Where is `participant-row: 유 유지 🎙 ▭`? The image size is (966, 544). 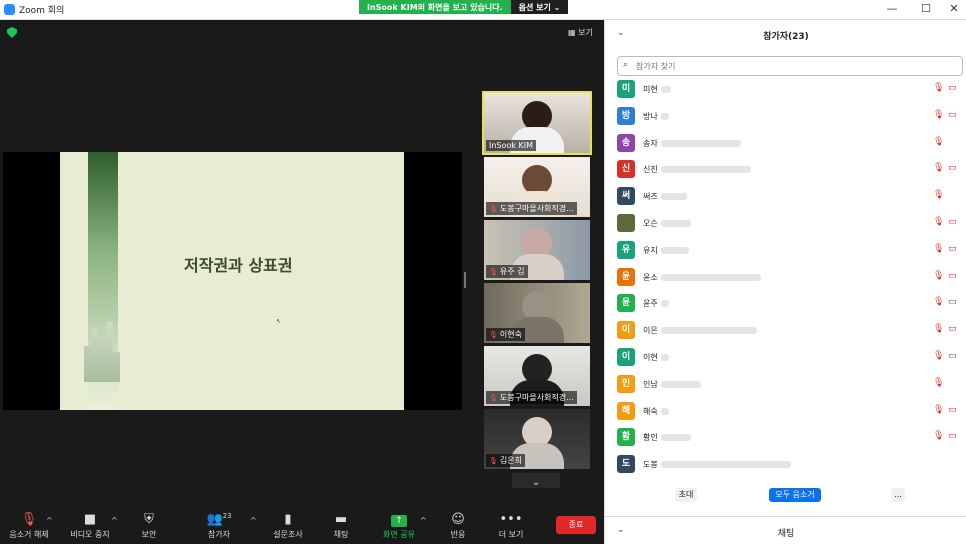
participant-row: 유 유지 🎙 ▭ is located at coordinates (785, 252).